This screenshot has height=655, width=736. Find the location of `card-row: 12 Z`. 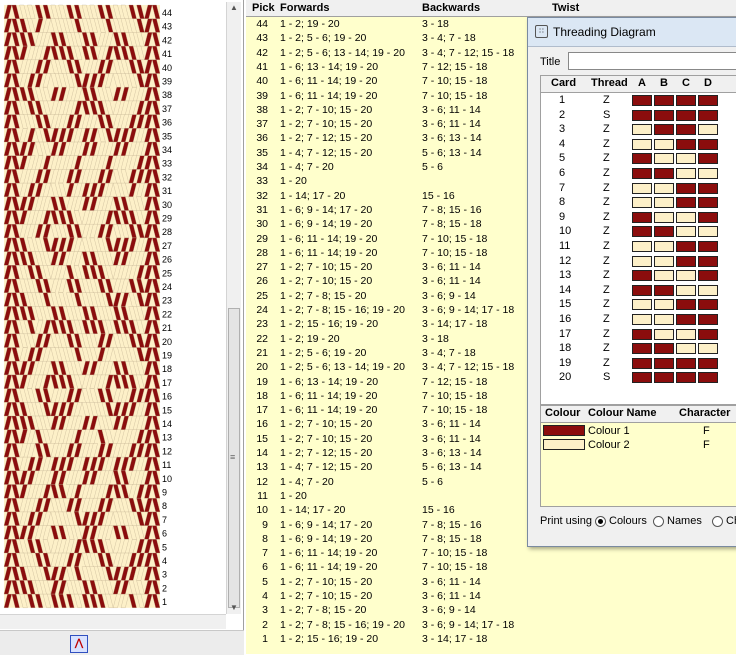

card-row: 12 Z is located at coordinates (638, 261).